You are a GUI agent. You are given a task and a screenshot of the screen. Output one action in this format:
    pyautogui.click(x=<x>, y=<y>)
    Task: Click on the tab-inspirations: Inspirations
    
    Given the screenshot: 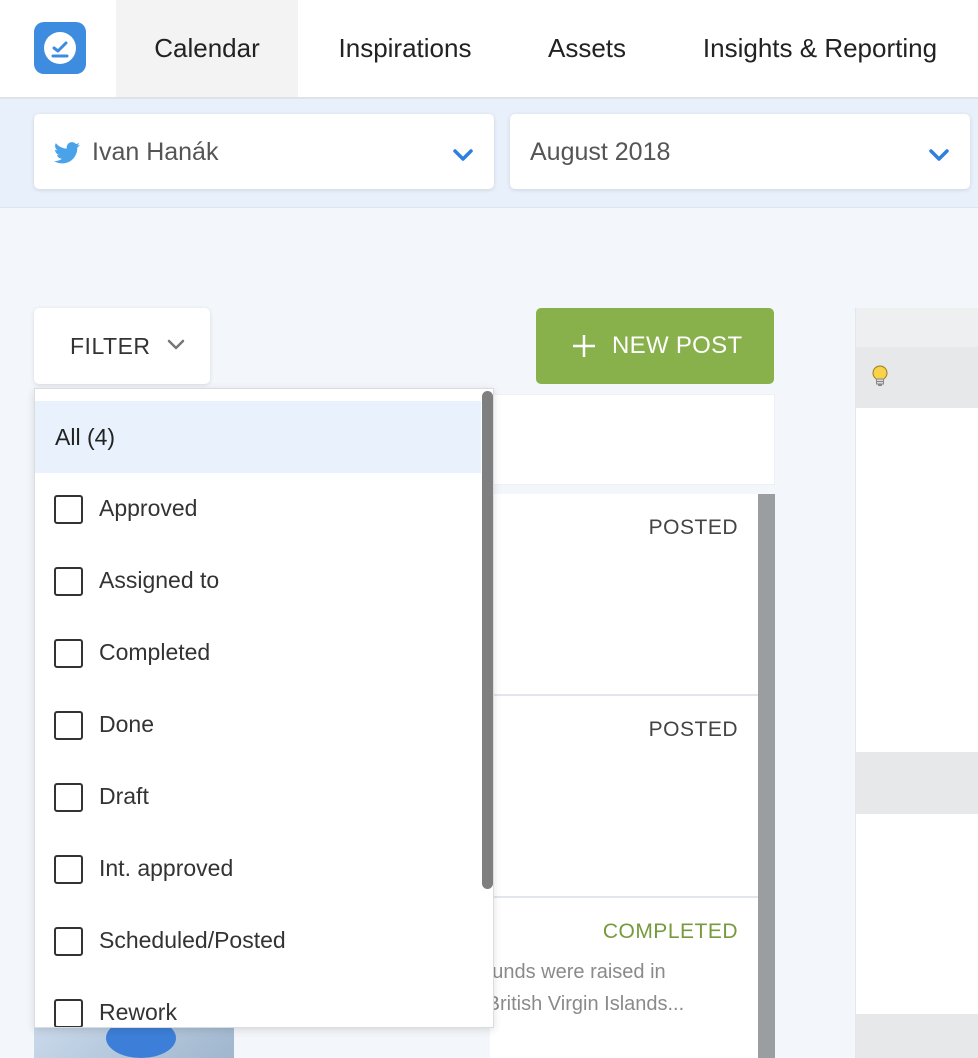 What is the action you would take?
    pyautogui.click(x=405, y=48)
    